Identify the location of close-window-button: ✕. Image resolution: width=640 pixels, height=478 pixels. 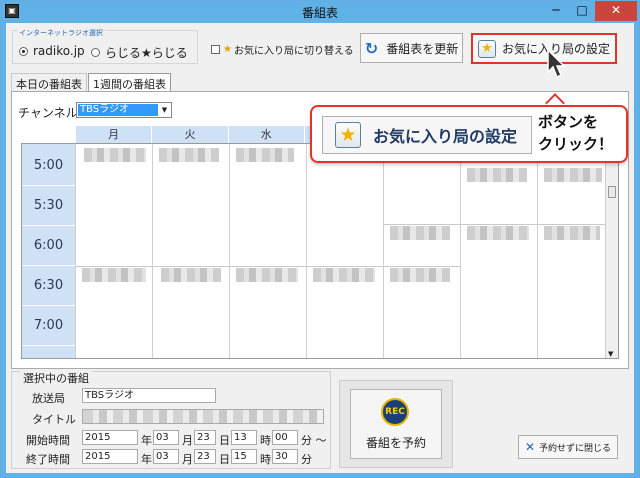
(616, 11).